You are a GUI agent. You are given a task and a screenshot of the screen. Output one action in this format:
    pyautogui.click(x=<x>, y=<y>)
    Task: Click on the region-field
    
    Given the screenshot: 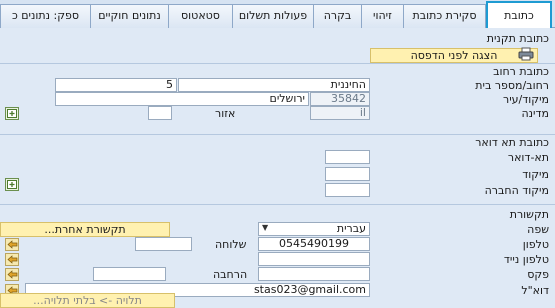 What is the action you would take?
    pyautogui.click(x=160, y=113)
    